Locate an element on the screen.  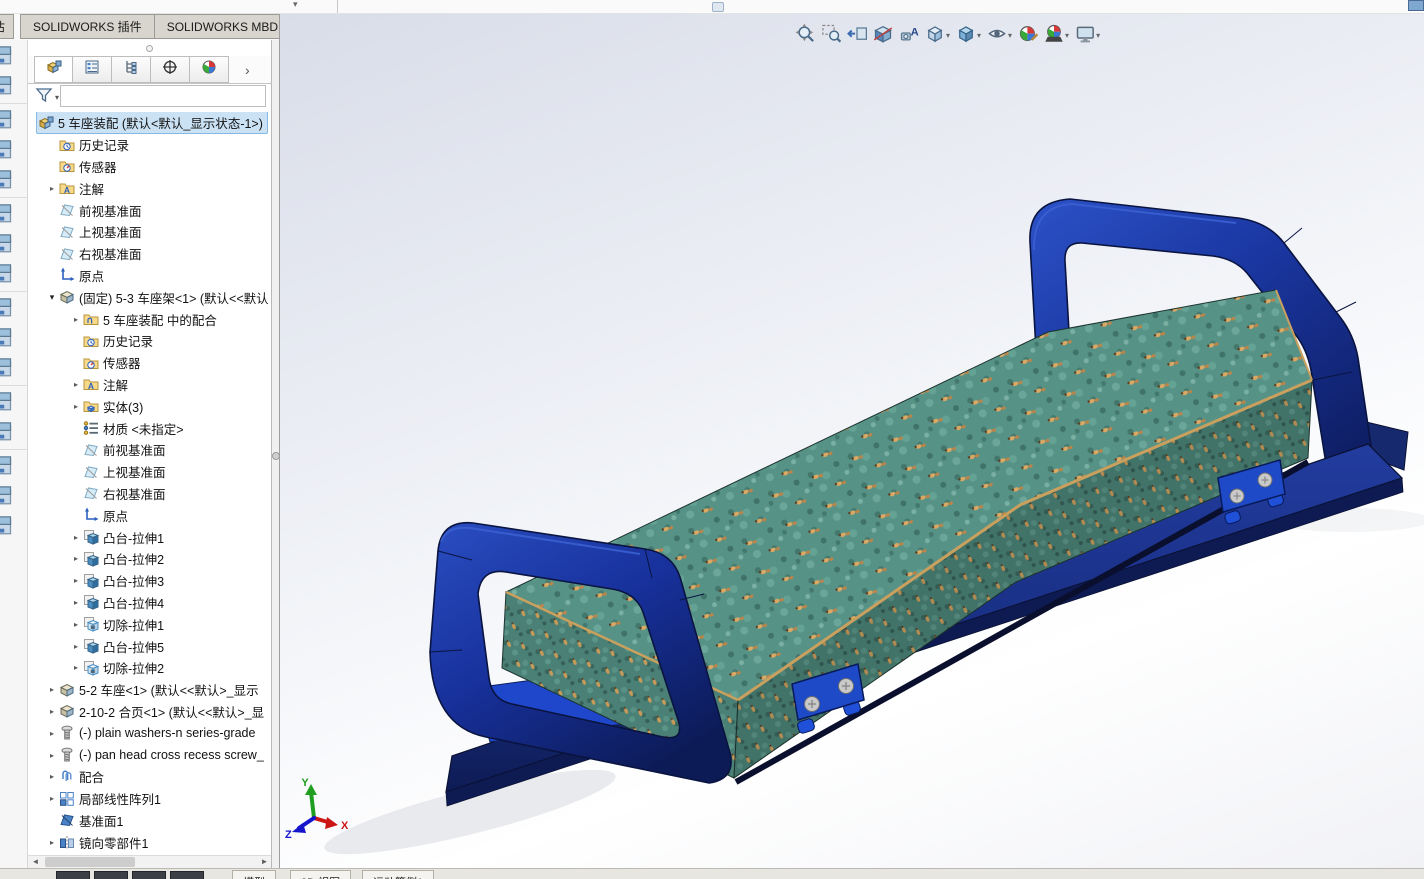
tree-item: ▸ 局部线性阵列1 is located at coordinates (149, 799).